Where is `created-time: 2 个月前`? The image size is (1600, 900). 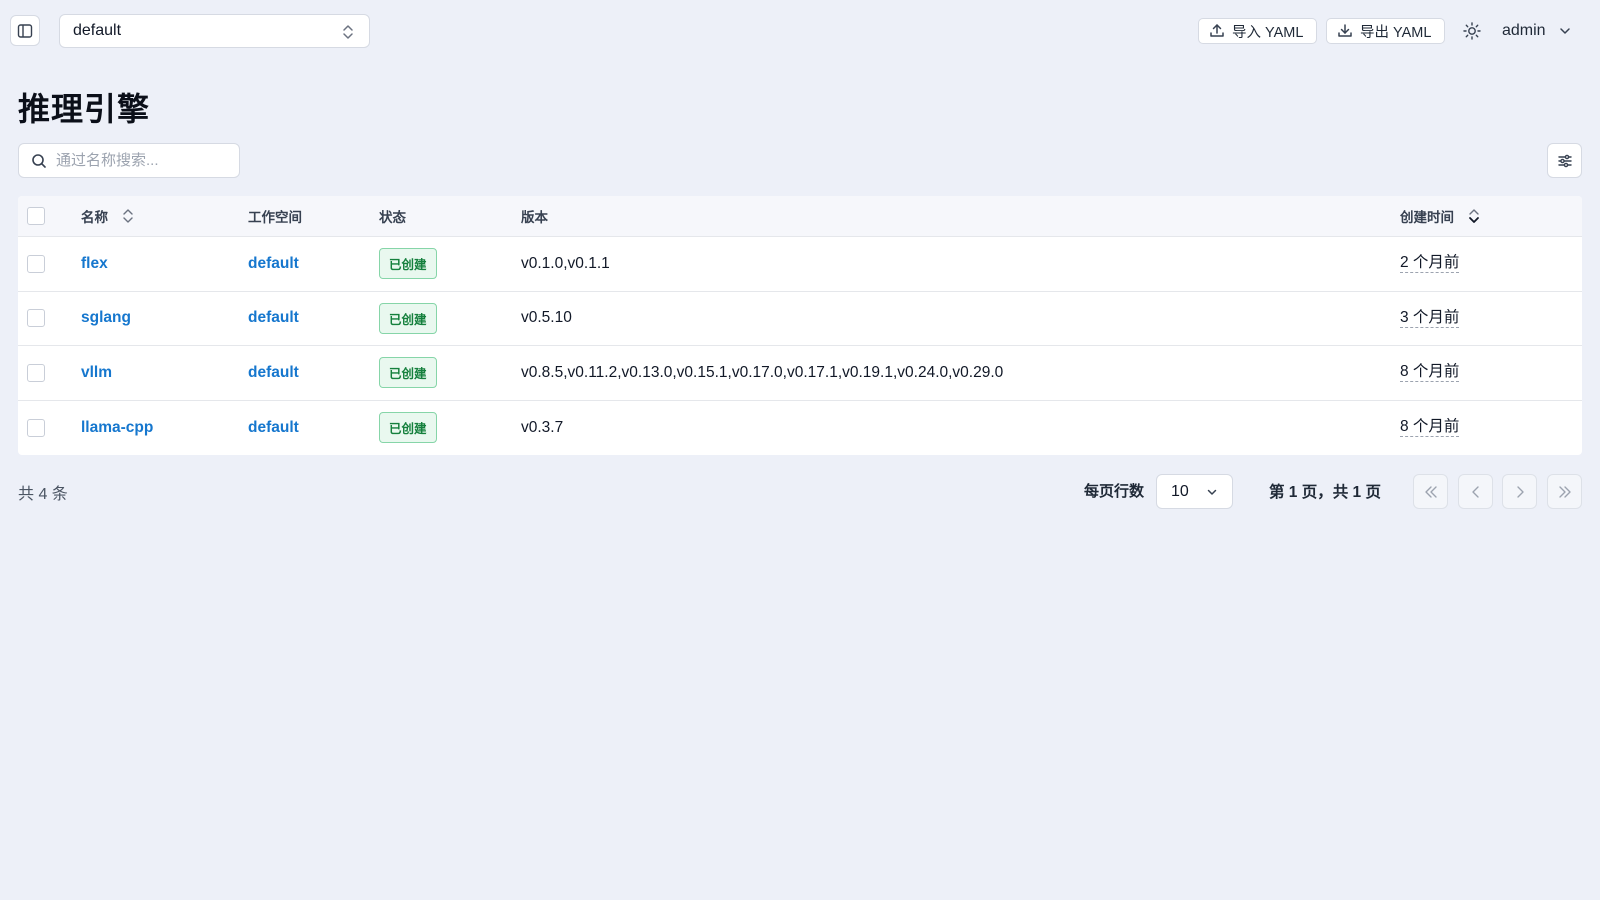
created-time: 2 个月前 is located at coordinates (1430, 264).